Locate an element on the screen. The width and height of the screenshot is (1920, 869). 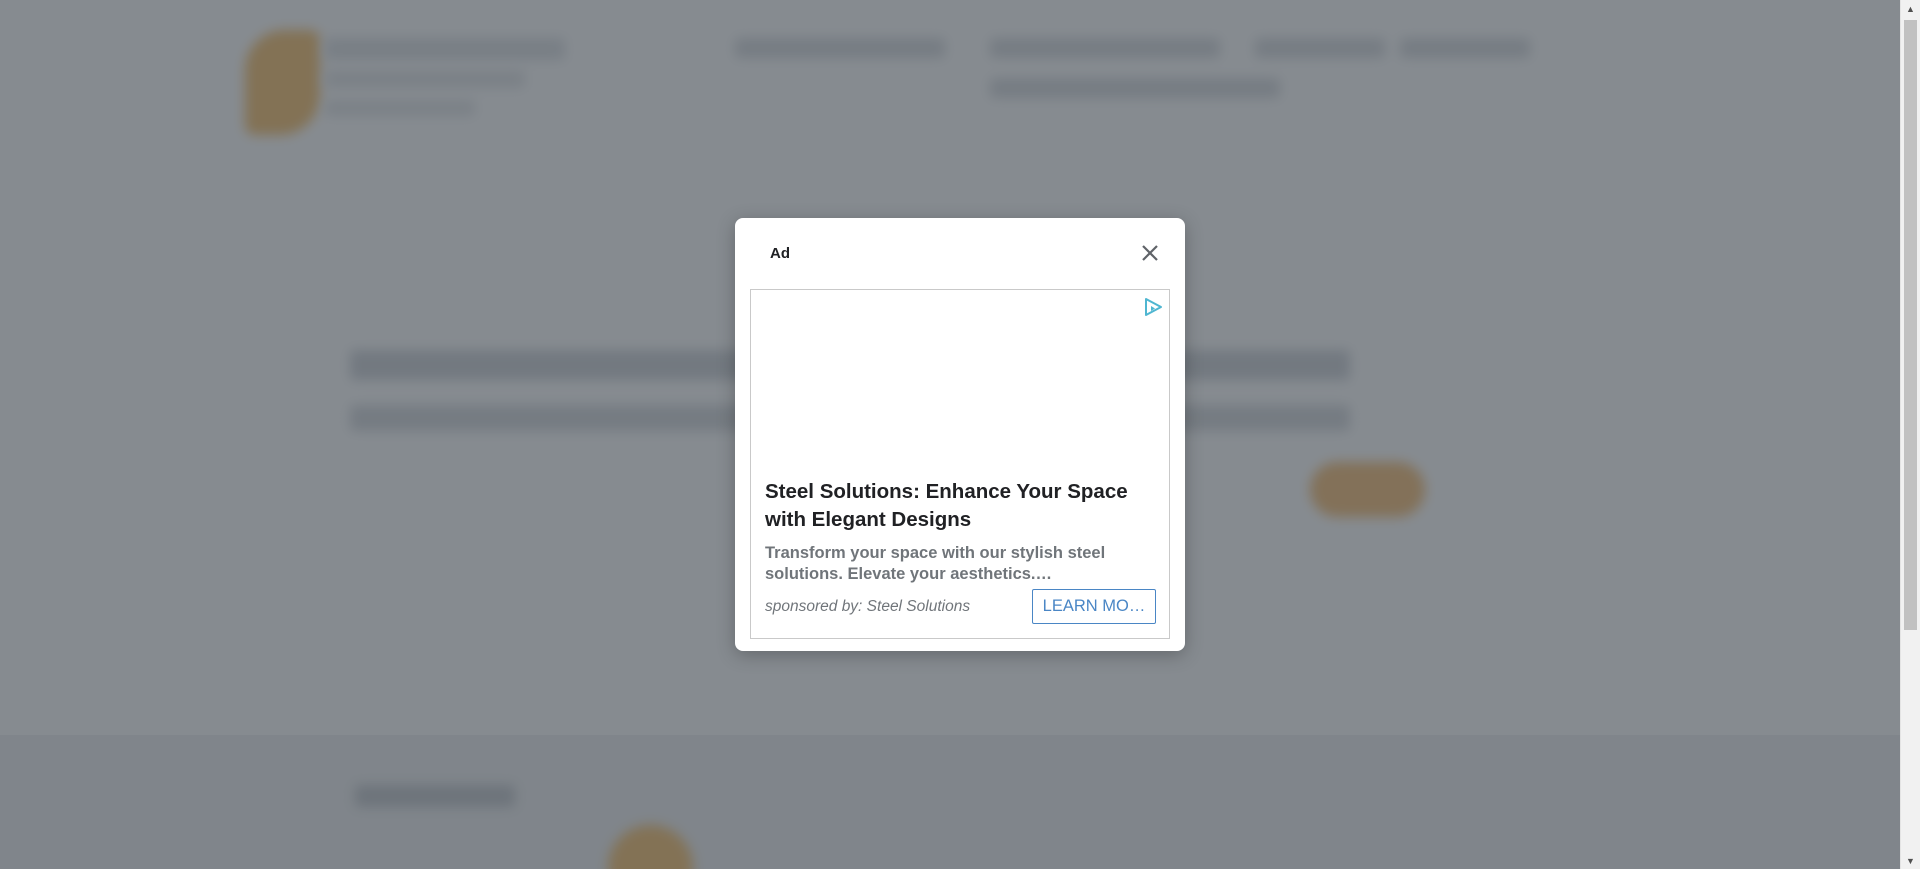
modal-title: Ad is located at coordinates (780, 253).